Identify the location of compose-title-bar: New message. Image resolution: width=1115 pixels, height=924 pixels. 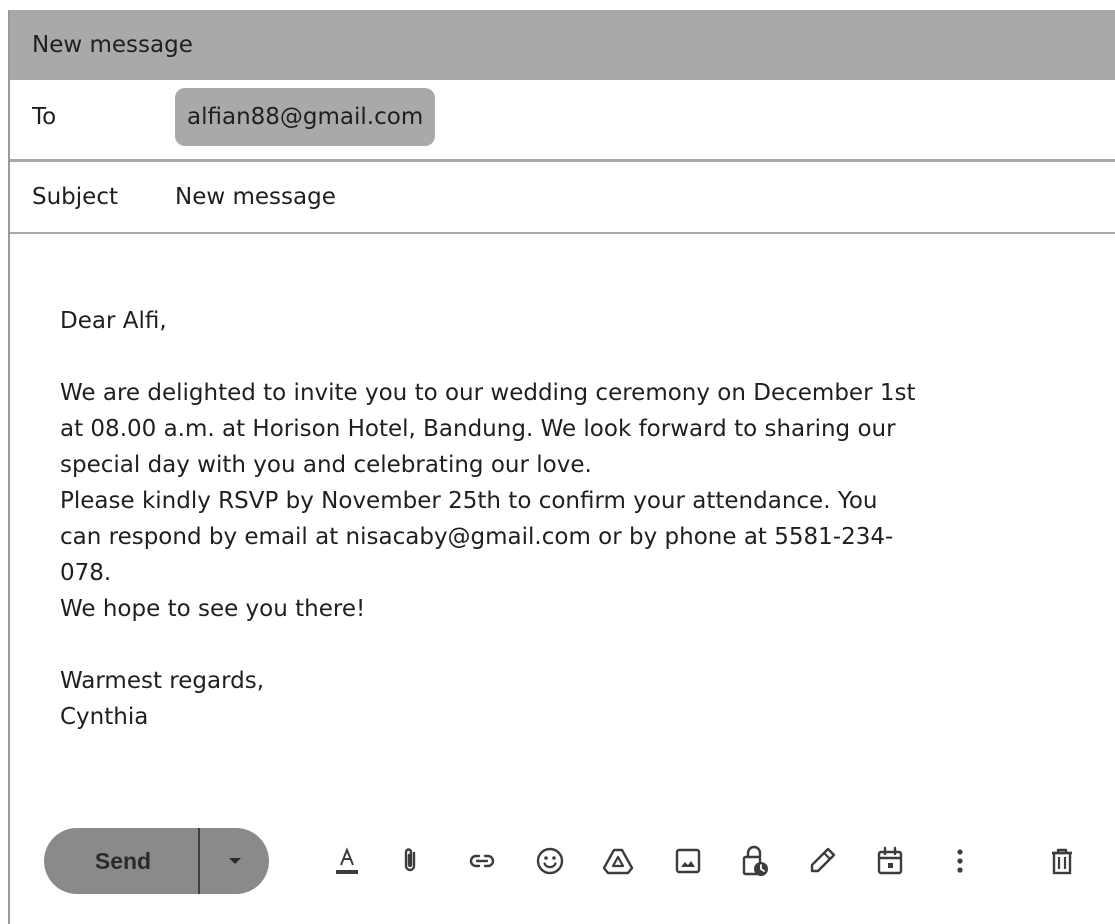
(562, 45).